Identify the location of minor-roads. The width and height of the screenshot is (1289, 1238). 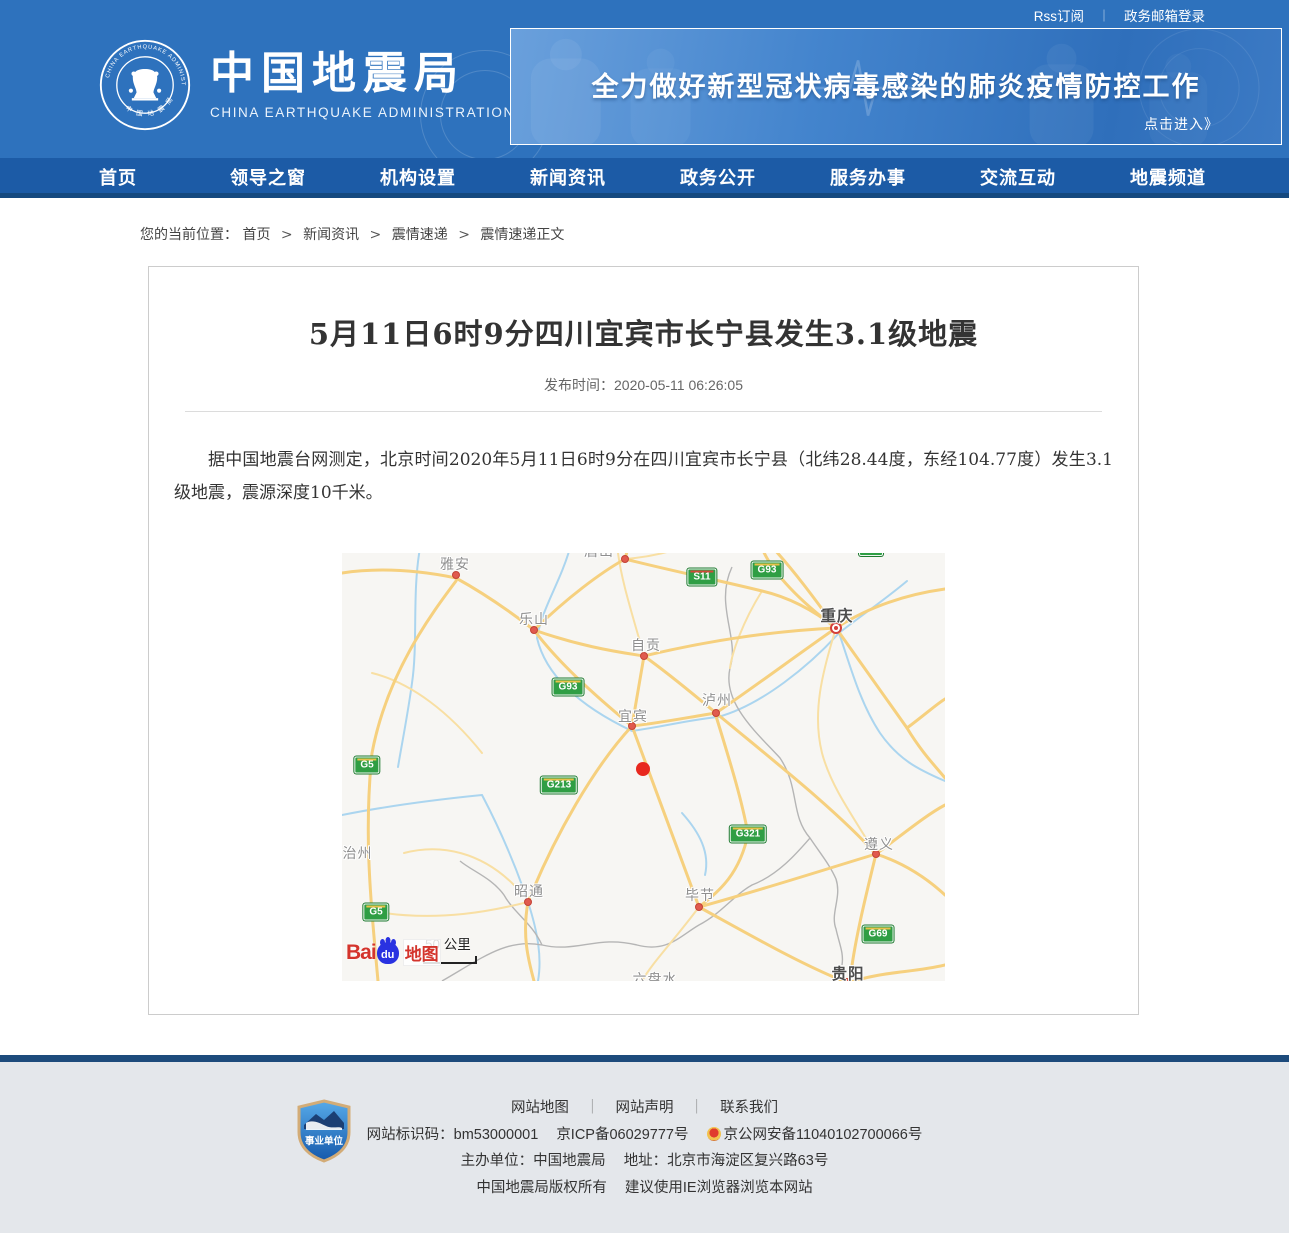
(624, 767).